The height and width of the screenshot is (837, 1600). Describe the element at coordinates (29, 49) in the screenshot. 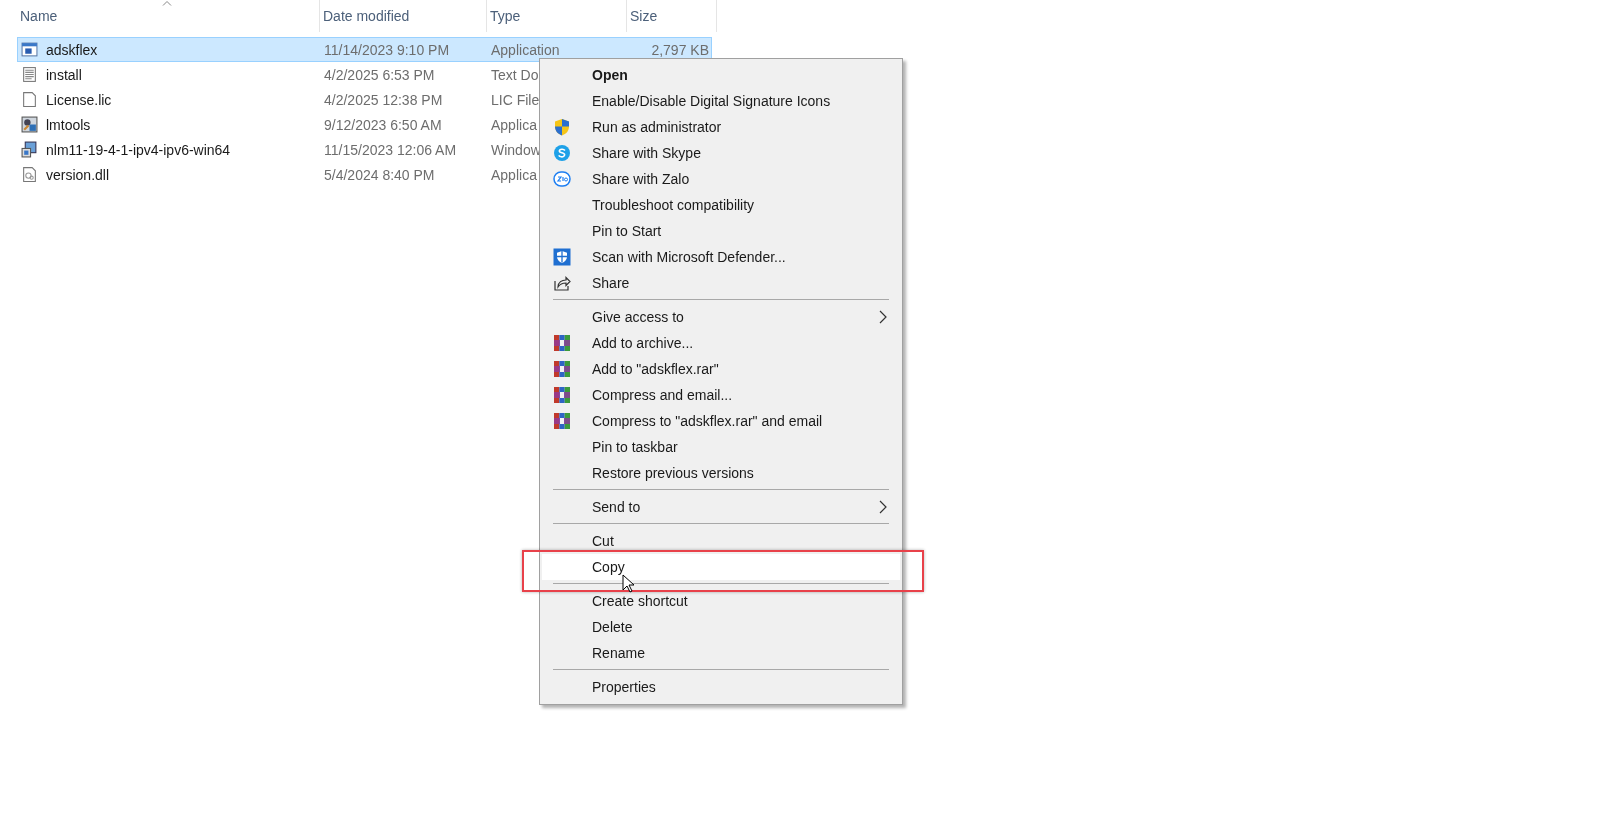

I see `application-icon` at that location.